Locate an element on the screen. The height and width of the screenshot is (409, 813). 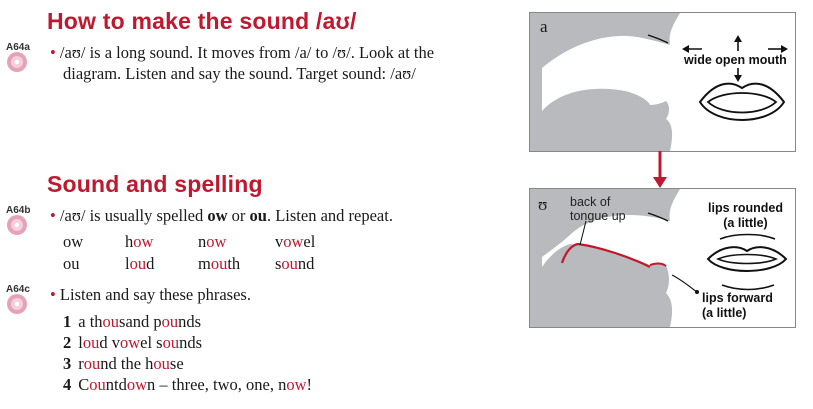
tongue-note-line-2: tongue up is located at coordinates (598, 216).